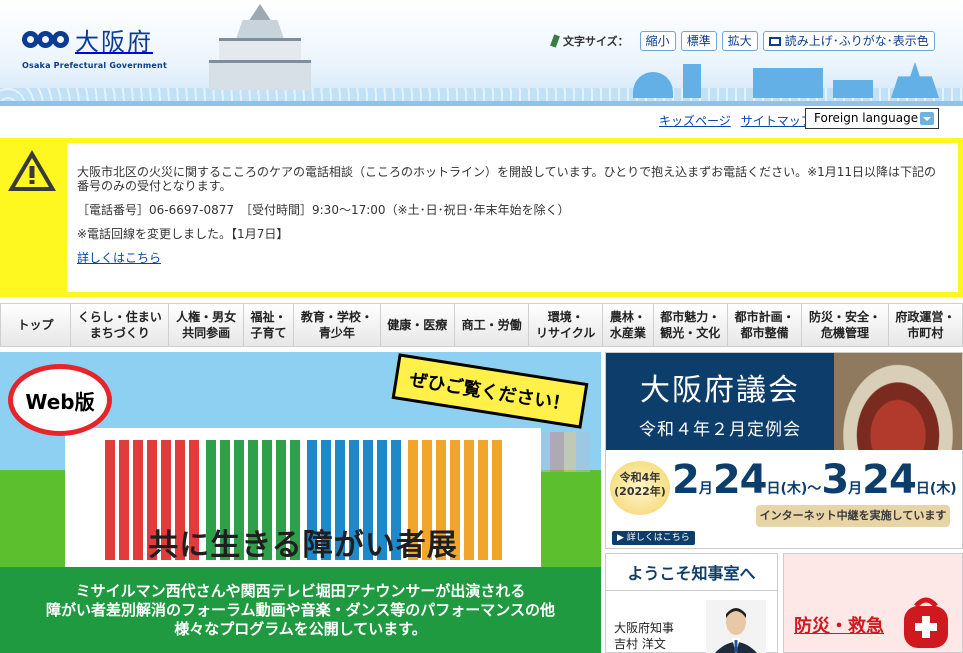 Image resolution: width=963 pixels, height=653 pixels. Describe the element at coordinates (691, 575) in the screenshot. I see `governor-heading: ようこそ知事室へ` at that location.